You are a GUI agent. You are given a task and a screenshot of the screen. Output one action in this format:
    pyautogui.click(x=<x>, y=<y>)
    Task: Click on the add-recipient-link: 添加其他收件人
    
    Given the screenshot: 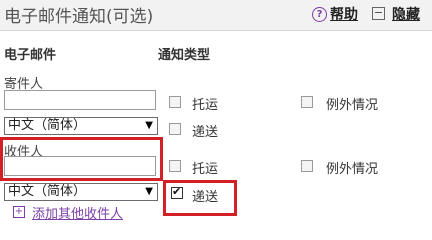 What is the action you would take?
    pyautogui.click(x=77, y=212)
    